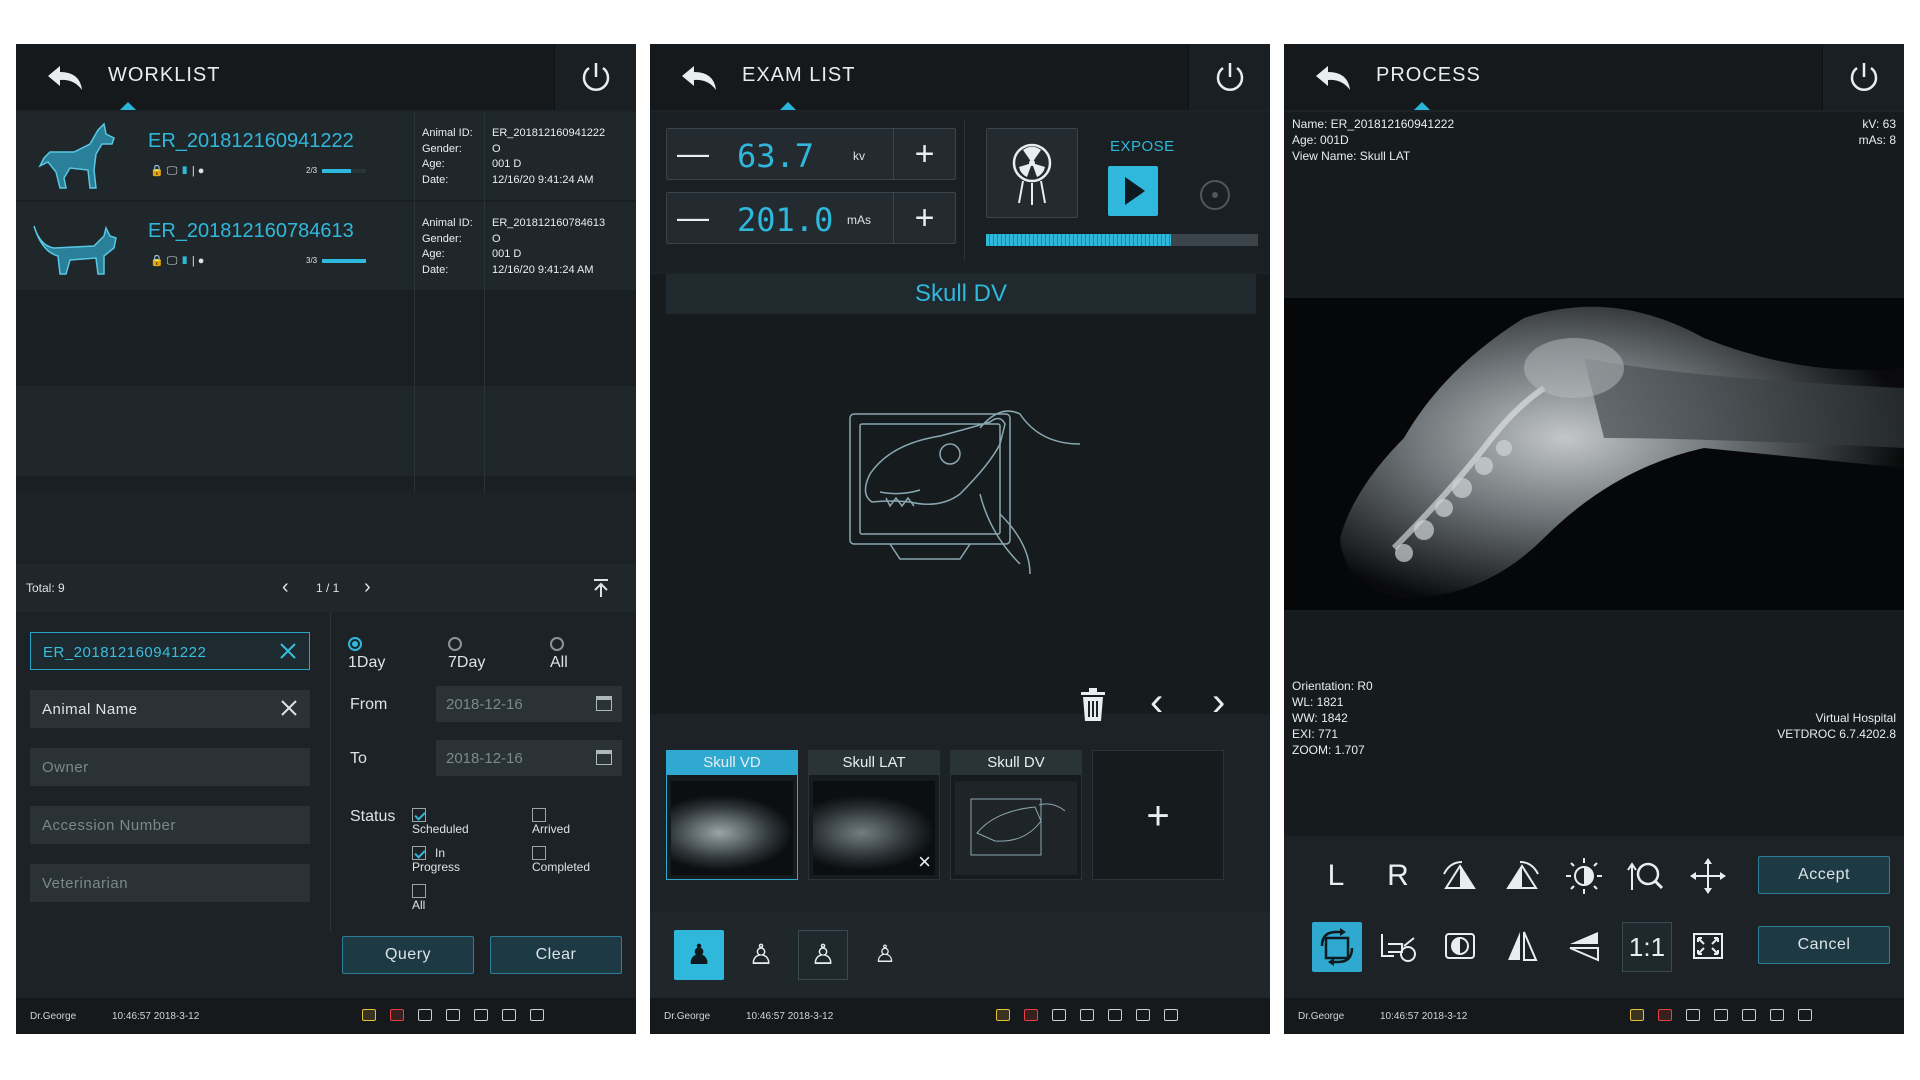 The width and height of the screenshot is (1920, 1080). Describe the element at coordinates (423, 898) in the screenshot. I see `status-all-checkbox: All` at that location.